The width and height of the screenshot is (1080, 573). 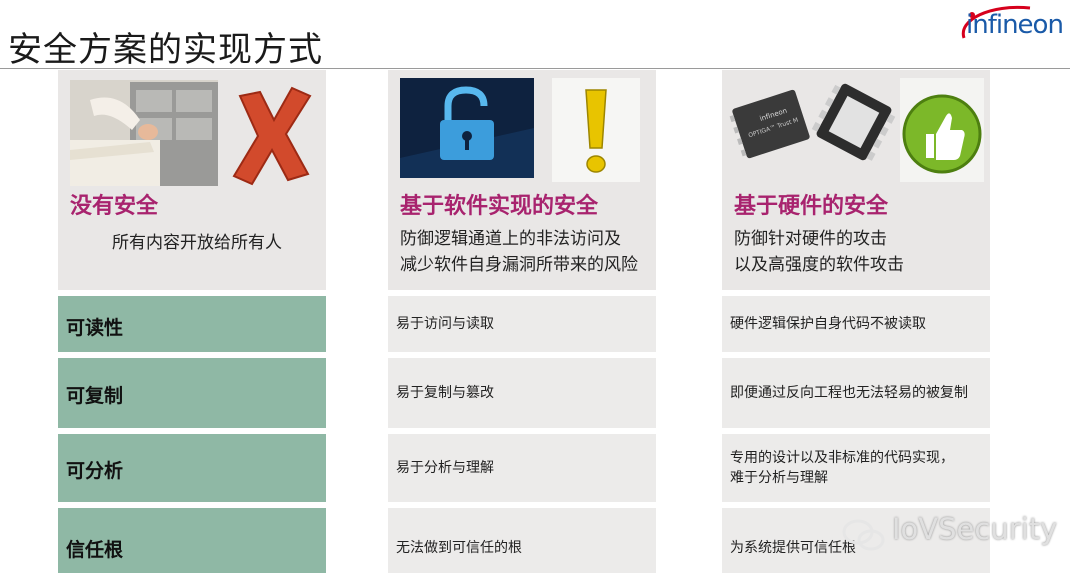 What do you see at coordinates (519, 265) in the screenshot?
I see `description-line: 减少软件自身漏洞所带来的风险` at bounding box center [519, 265].